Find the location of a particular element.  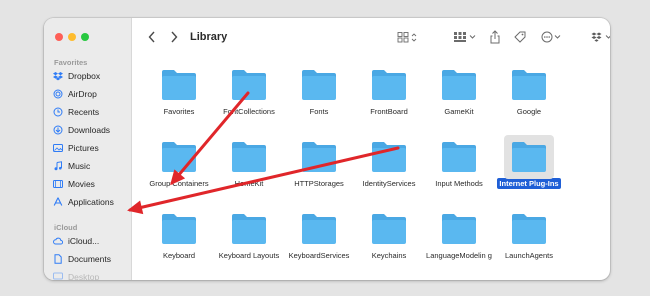

folder-label: GameKit is located at coordinates (459, 112).